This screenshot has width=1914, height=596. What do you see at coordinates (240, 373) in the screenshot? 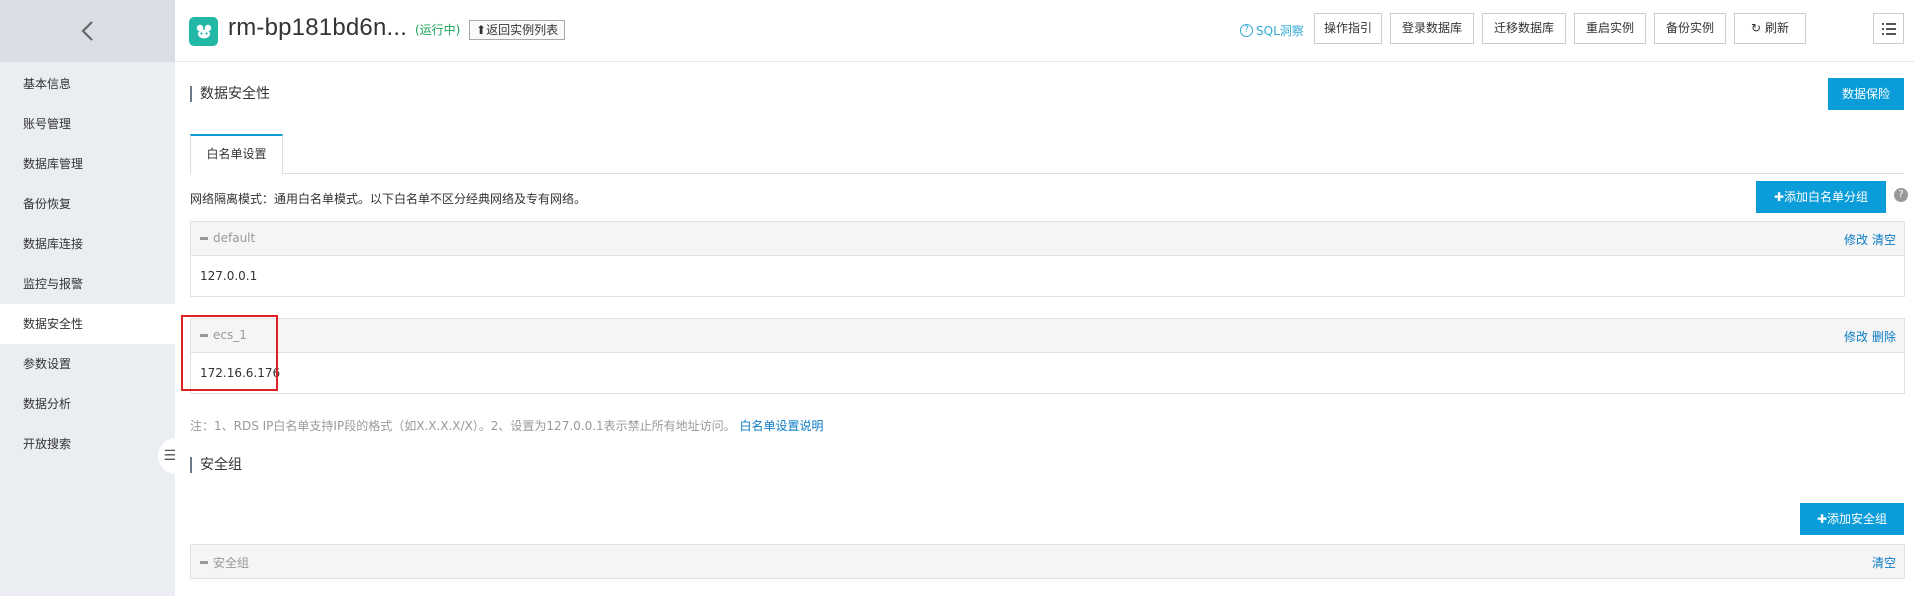
I see `group-ip-list: 172.16.6.176` at bounding box center [240, 373].